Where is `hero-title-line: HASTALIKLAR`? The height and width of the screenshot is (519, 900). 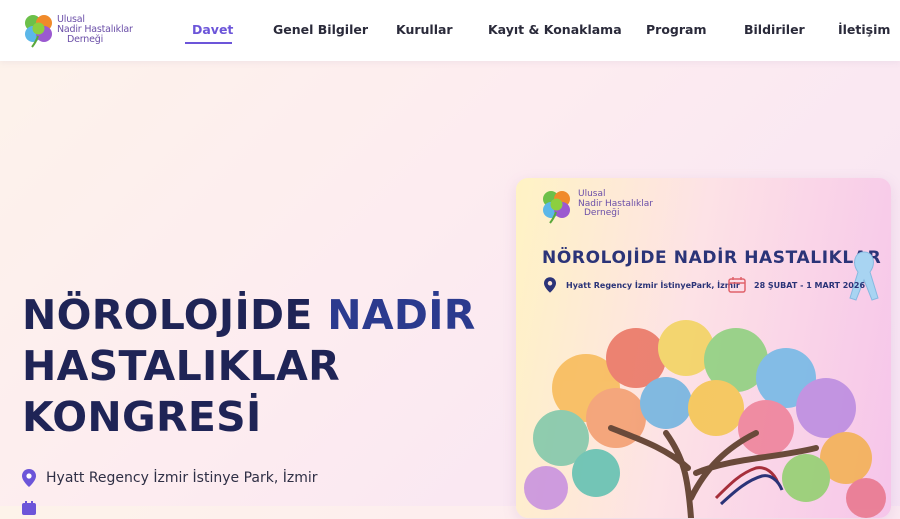 hero-title-line: HASTALIKLAR is located at coordinates (181, 366).